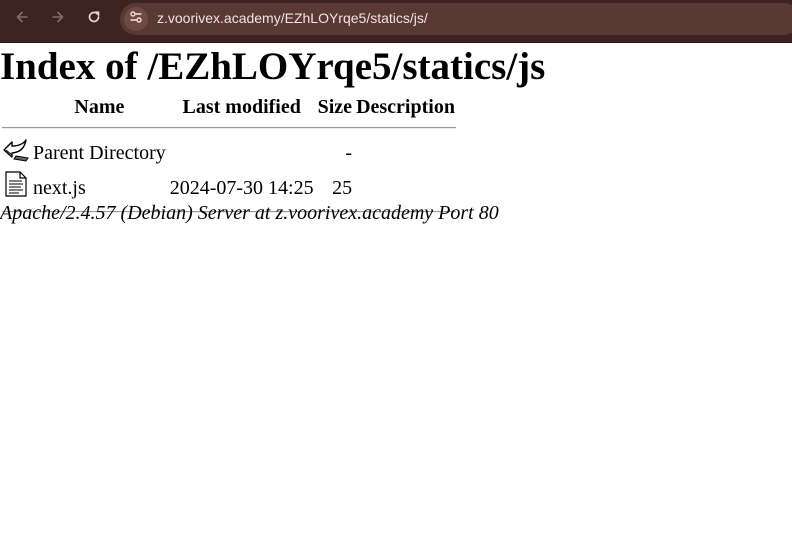  I want to click on icon-header, so click(16, 107).